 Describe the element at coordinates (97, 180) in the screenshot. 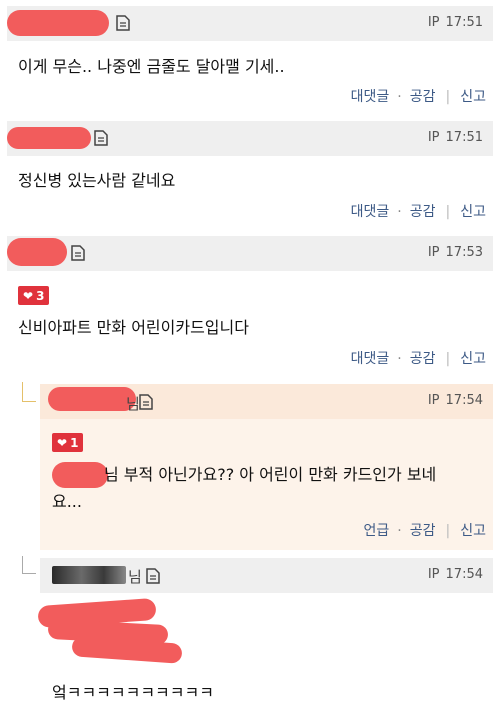

I see `comment-text: 정신병 있는사람 같네요` at that location.